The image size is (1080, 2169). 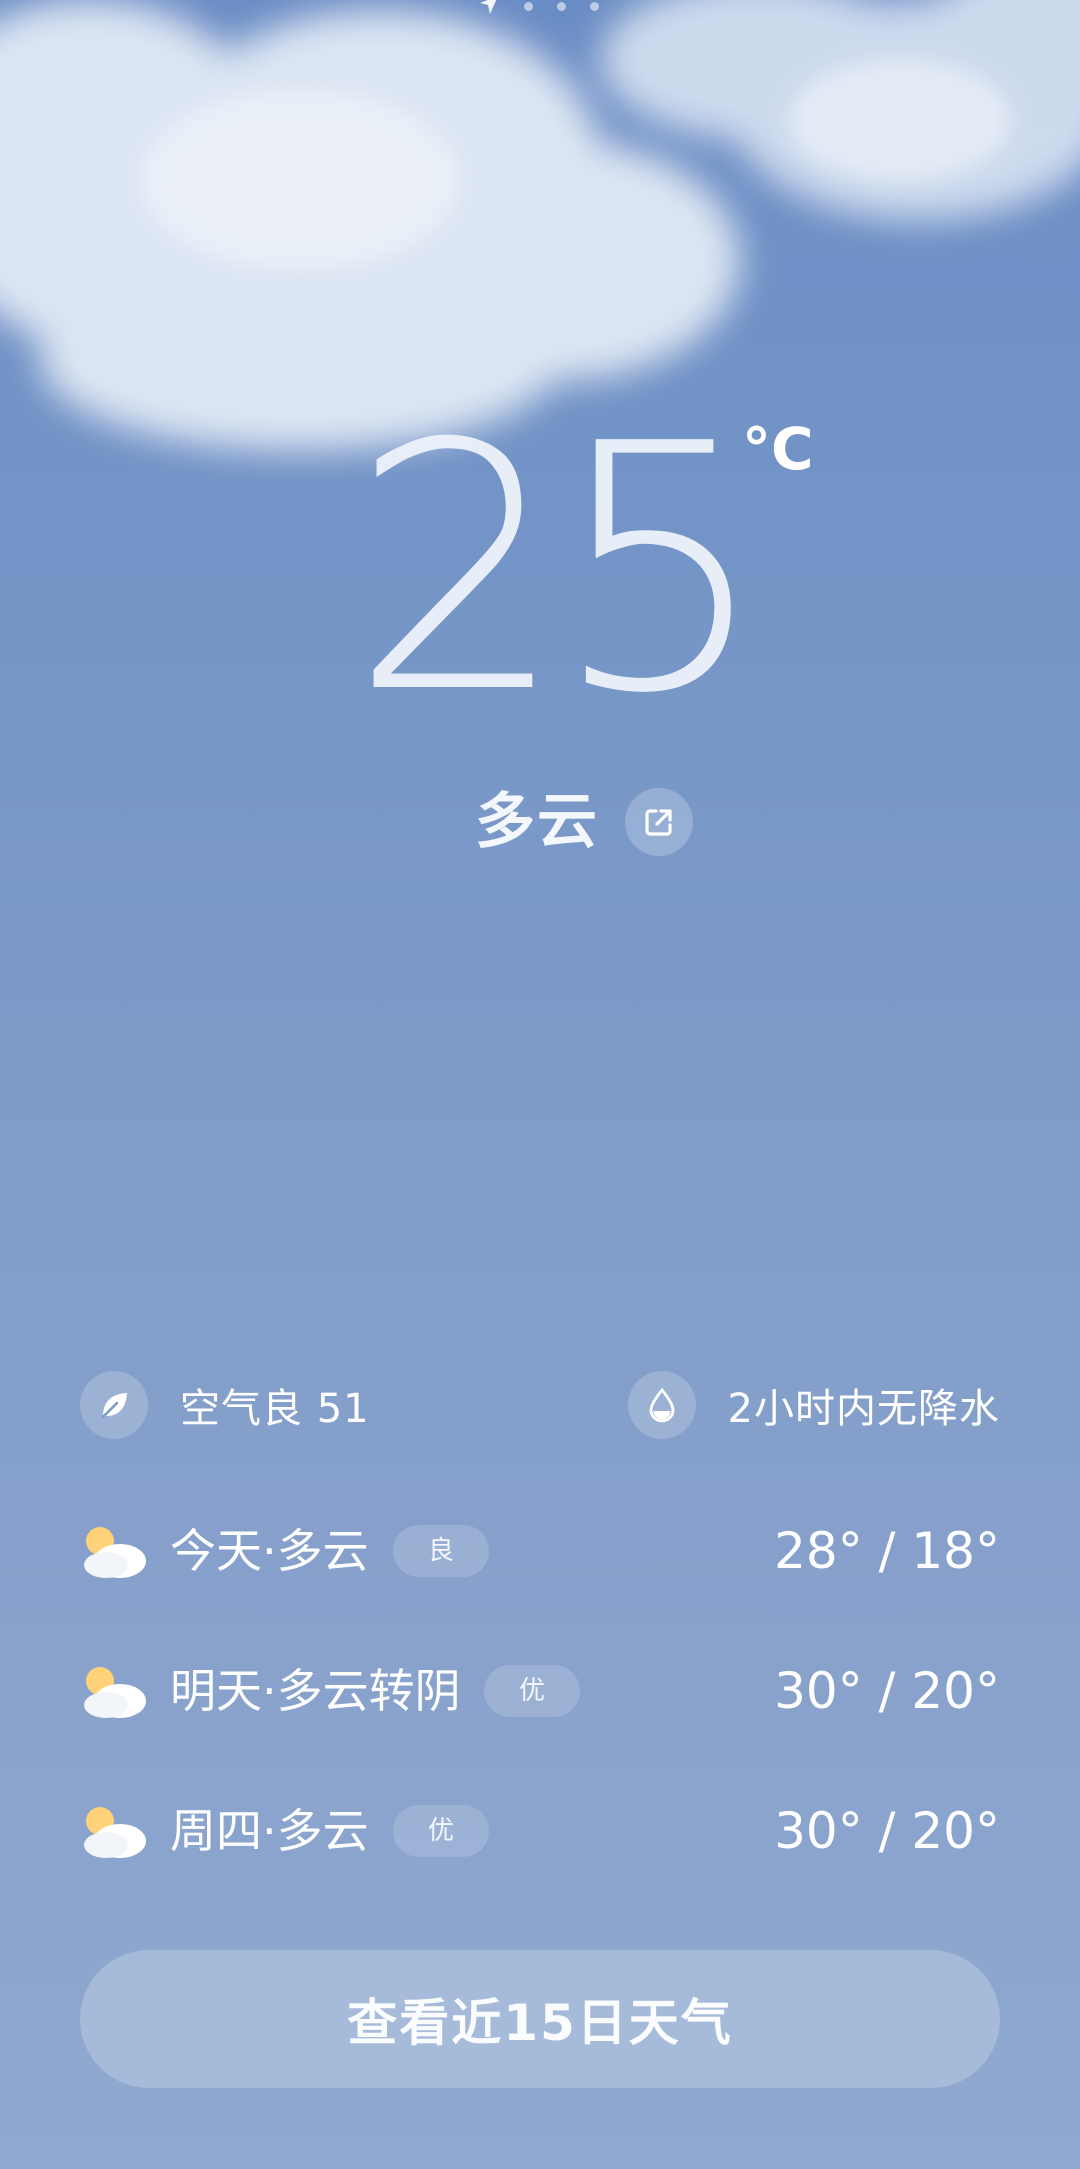 I want to click on current-condition: 多云, so click(x=540, y=822).